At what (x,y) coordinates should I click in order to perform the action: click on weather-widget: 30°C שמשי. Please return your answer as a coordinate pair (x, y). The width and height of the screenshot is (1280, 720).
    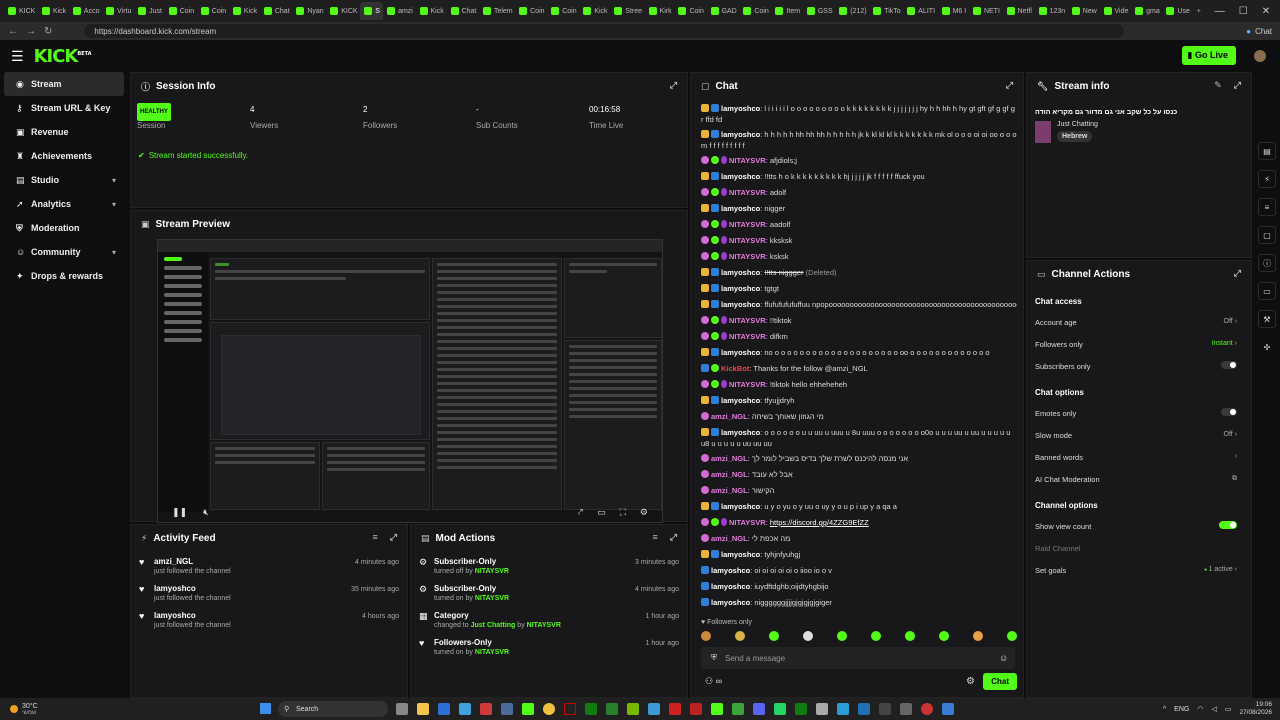
    Looking at the image, I should click on (24, 709).